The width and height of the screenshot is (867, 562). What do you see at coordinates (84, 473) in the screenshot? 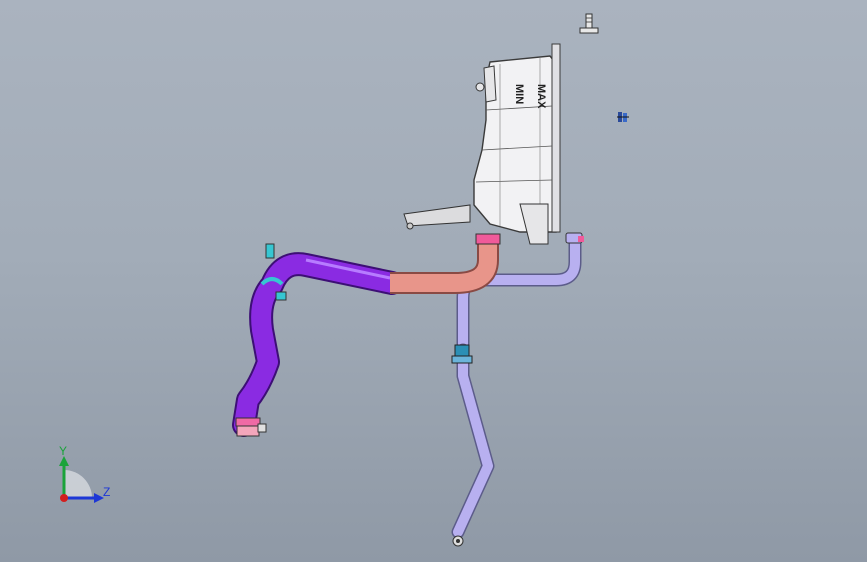
I see `triad-icon: Y Z` at bounding box center [84, 473].